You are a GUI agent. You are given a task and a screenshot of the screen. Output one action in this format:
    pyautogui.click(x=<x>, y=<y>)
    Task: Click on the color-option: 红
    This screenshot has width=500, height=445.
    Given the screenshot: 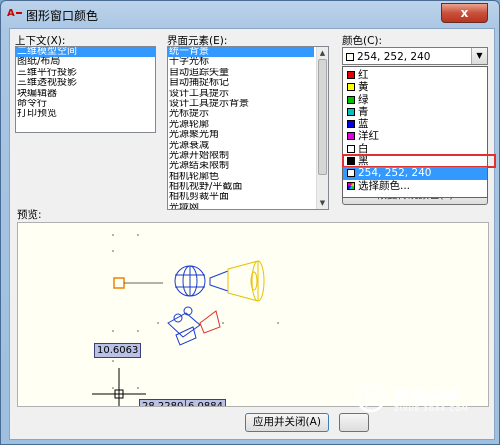 What is the action you would take?
    pyautogui.click(x=415, y=75)
    